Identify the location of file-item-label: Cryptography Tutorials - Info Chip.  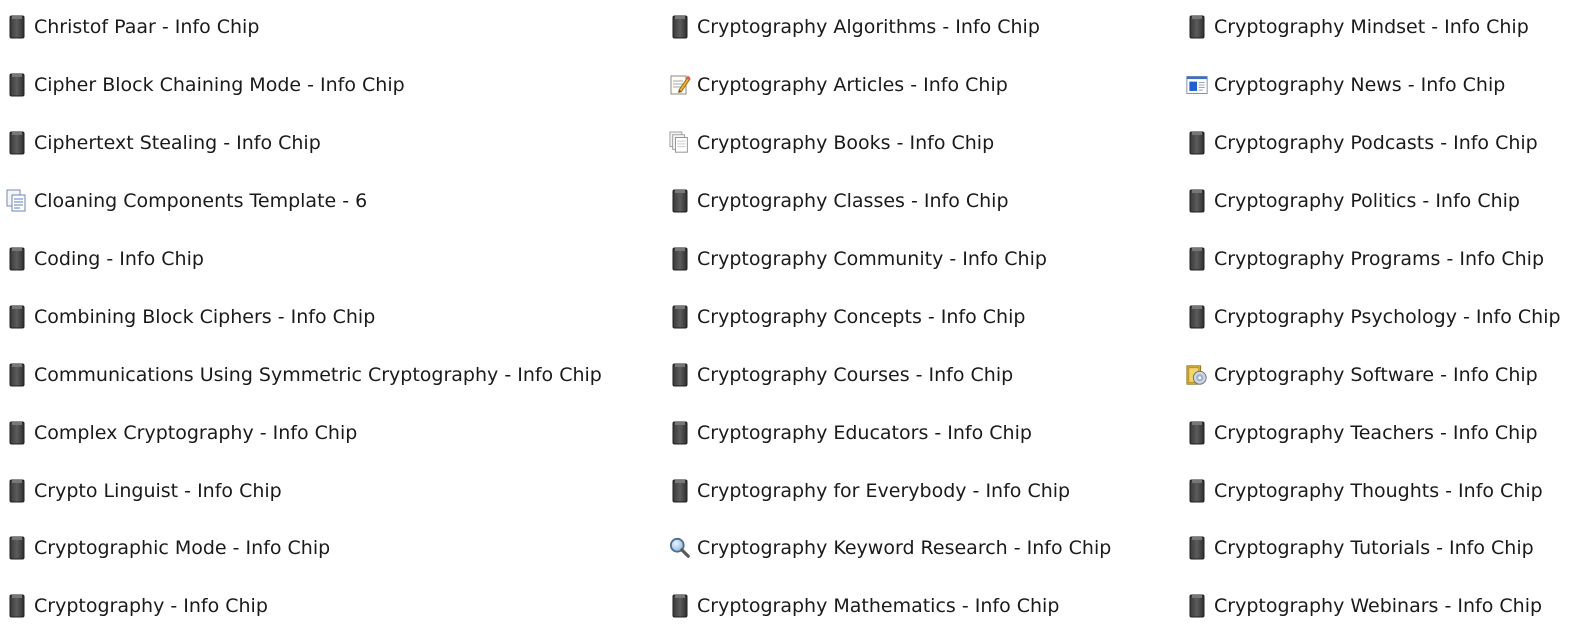
(1374, 548).